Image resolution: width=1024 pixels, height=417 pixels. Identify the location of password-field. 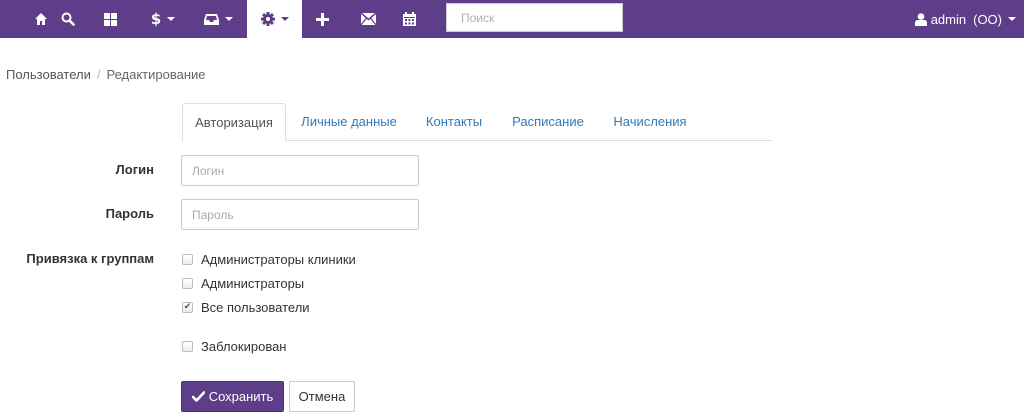
(300, 214).